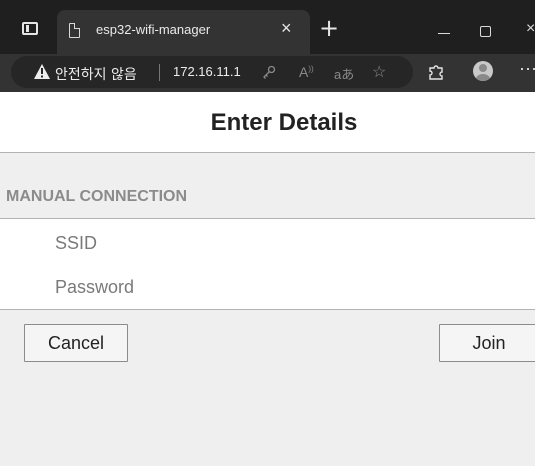 The height and width of the screenshot is (466, 535). Describe the element at coordinates (284, 122) in the screenshot. I see `page-title: Enter Details` at that location.